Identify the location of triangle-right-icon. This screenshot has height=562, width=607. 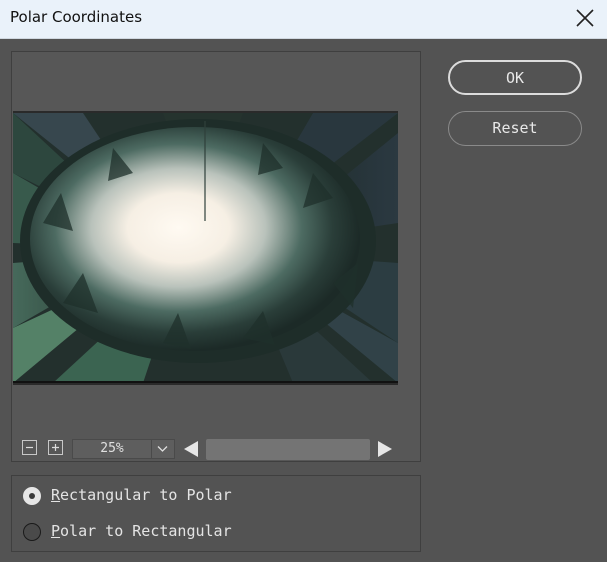
(385, 449).